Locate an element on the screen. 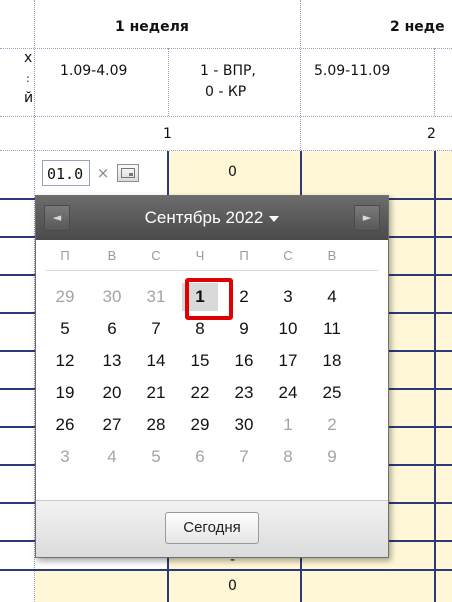 The image size is (452, 602). week1-dates: 1.09-4.09 is located at coordinates (94, 71).